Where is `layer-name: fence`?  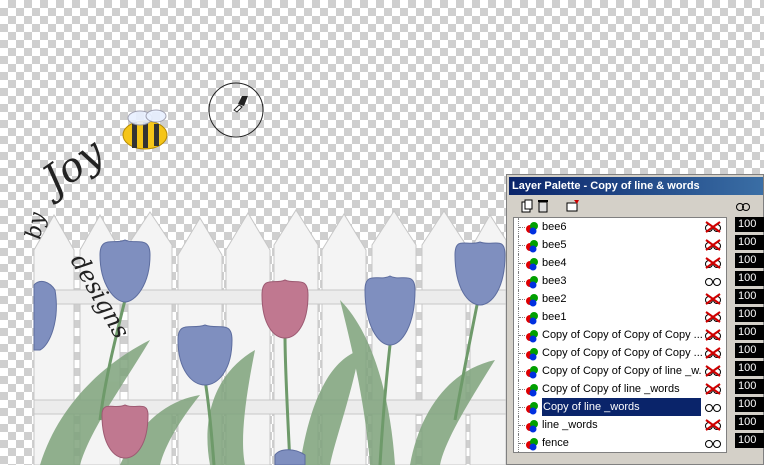
layer-name: fence is located at coordinates (555, 443).